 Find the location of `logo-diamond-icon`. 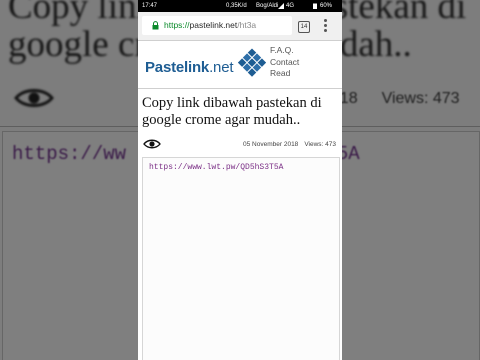

logo-diamond-icon is located at coordinates (252, 62).